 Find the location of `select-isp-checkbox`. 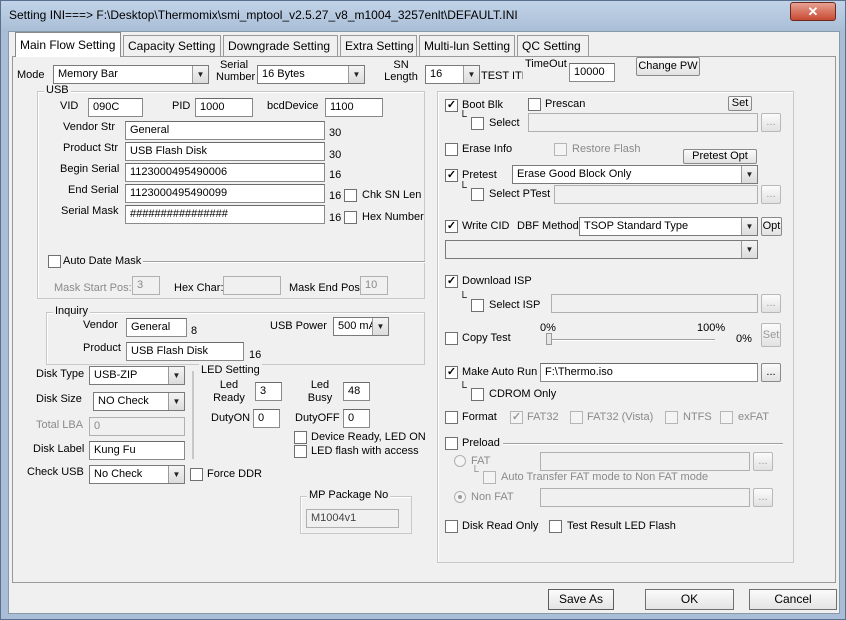

select-isp-checkbox is located at coordinates (477, 305).